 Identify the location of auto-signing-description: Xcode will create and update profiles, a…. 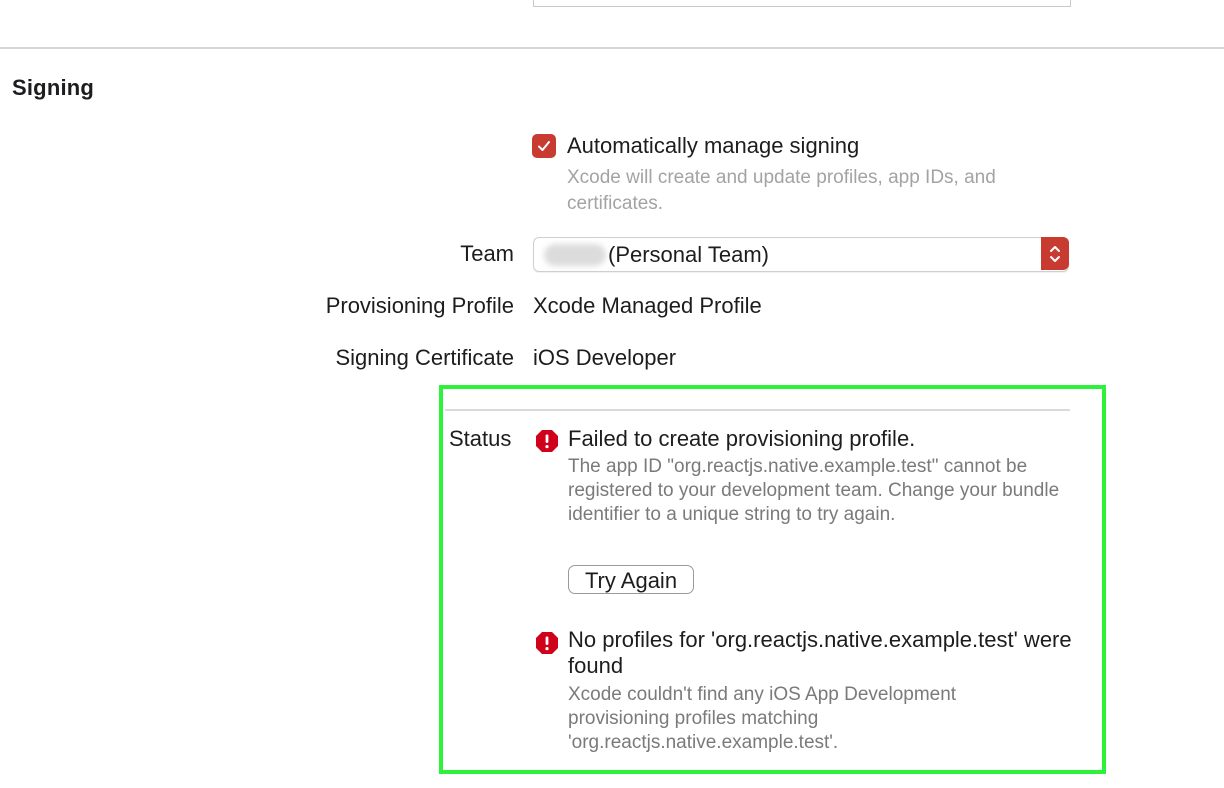
(781, 190).